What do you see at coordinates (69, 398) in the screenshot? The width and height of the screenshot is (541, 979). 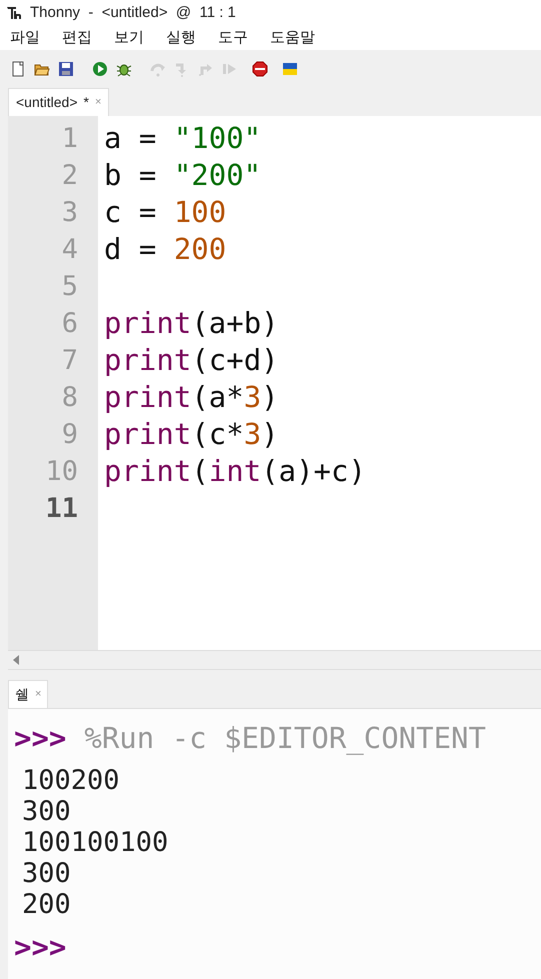 I see `line-number: 8` at bounding box center [69, 398].